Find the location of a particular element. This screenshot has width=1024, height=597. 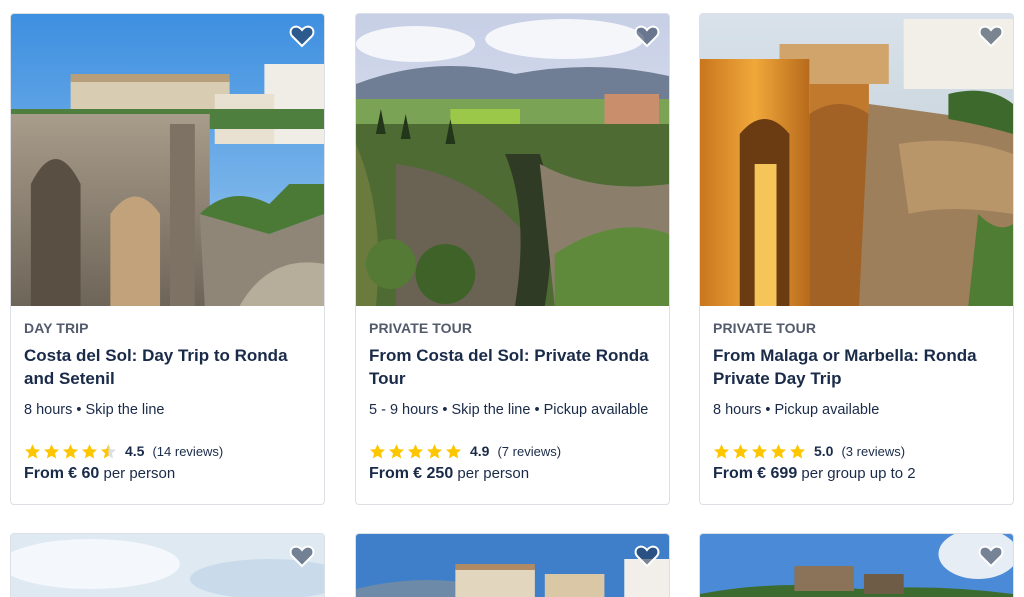

card-meta: 8 hours • Skip the line is located at coordinates (94, 410).